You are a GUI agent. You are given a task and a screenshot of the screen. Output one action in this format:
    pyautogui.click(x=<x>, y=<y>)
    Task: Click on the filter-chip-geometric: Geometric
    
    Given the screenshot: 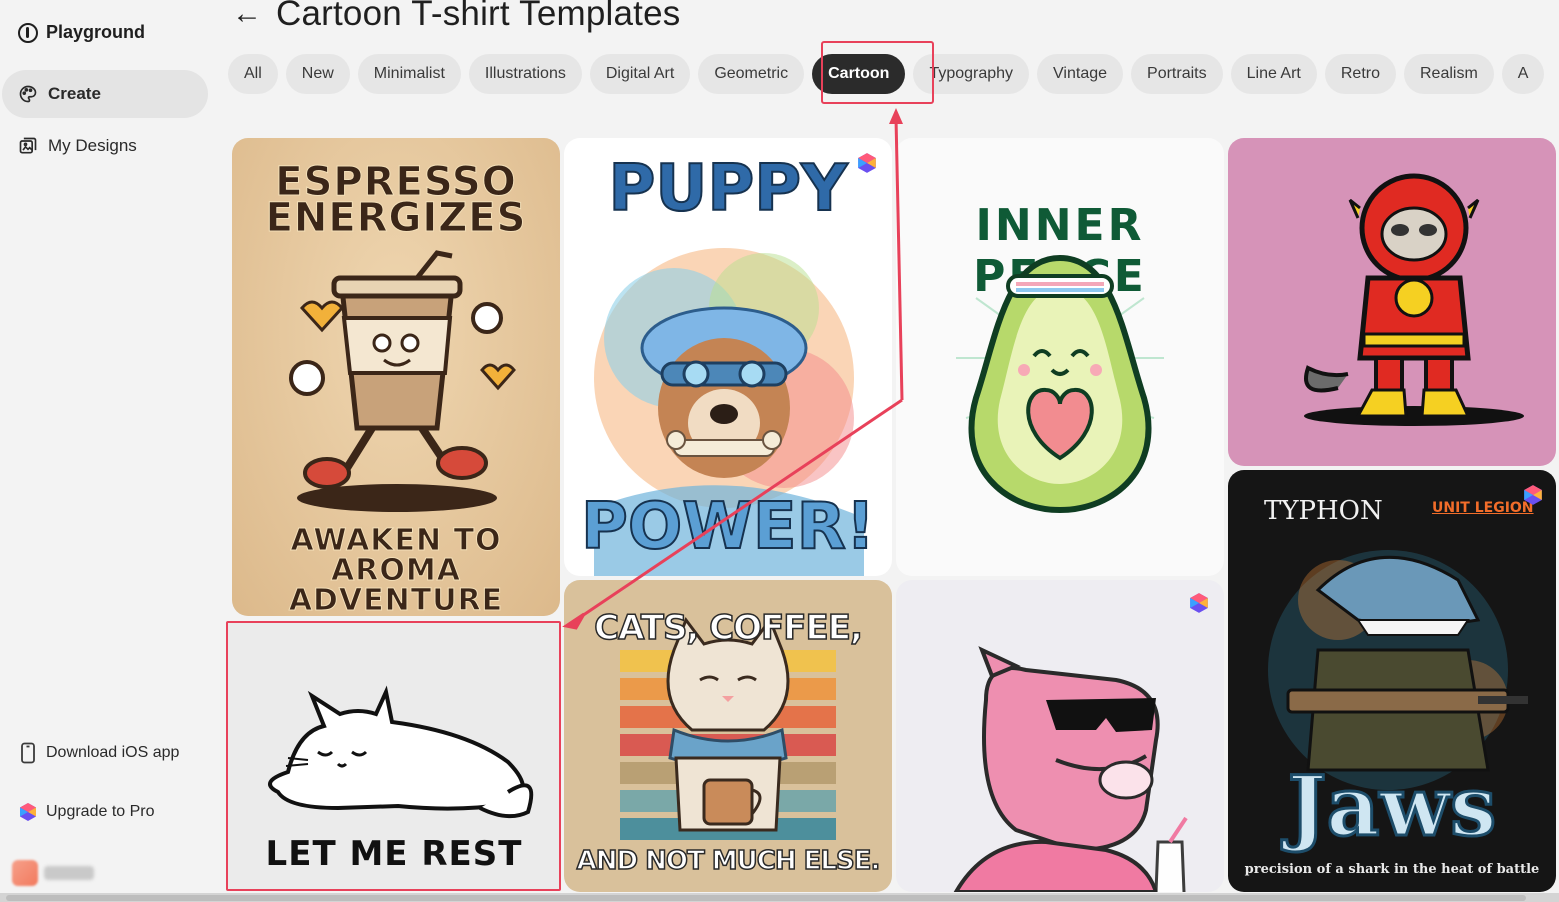 What is the action you would take?
    pyautogui.click(x=751, y=74)
    